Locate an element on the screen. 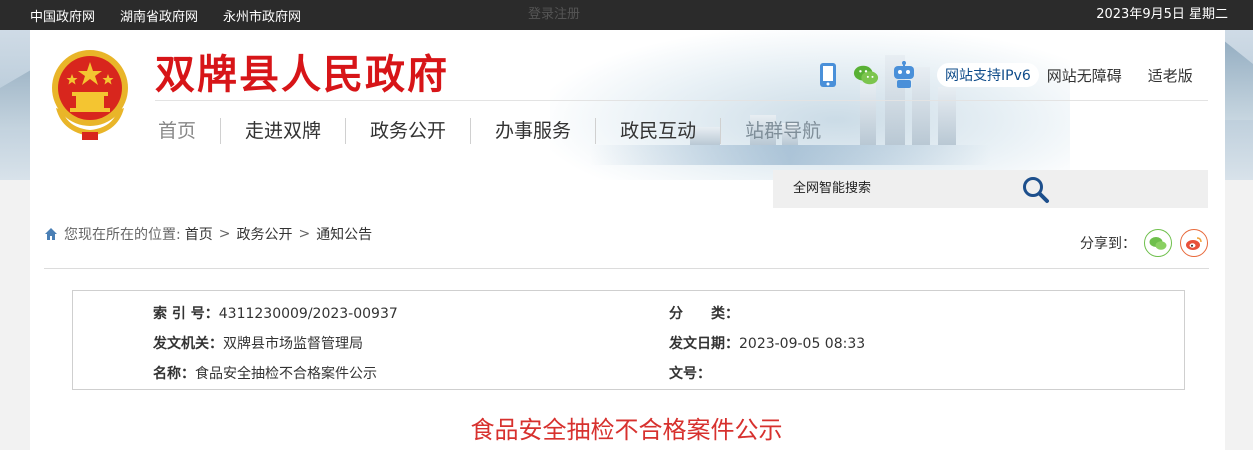  meta-name: 名称：食品安全抽检不合格案件公示 is located at coordinates (265, 373).